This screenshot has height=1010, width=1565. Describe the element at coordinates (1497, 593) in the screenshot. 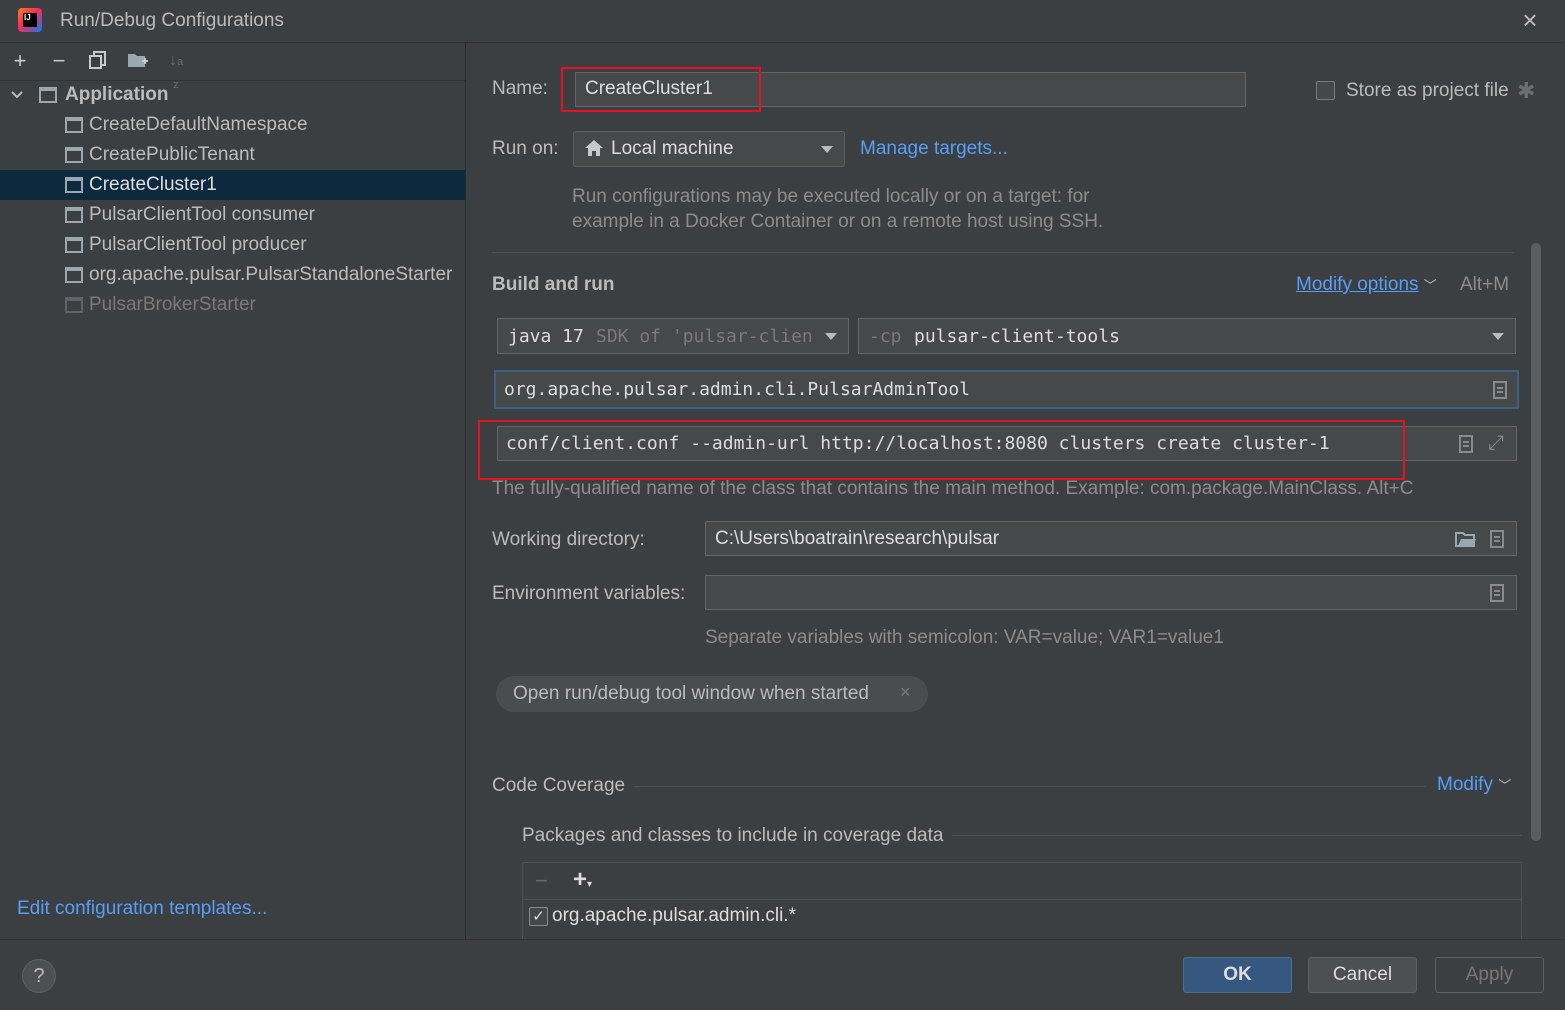

I see `edit-environment-icon` at that location.